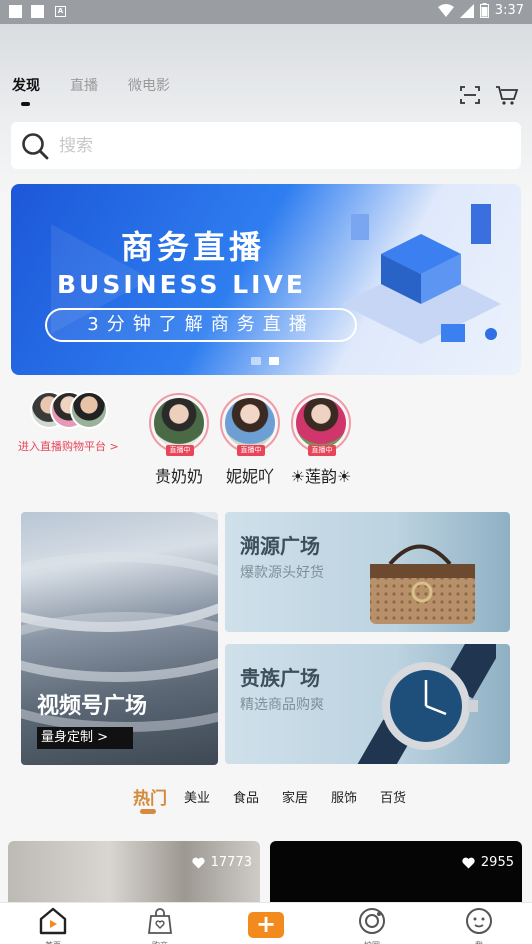 Image resolution: width=532 pixels, height=944 pixels. I want to click on live-user-name: 妮妮吖, so click(249, 476).